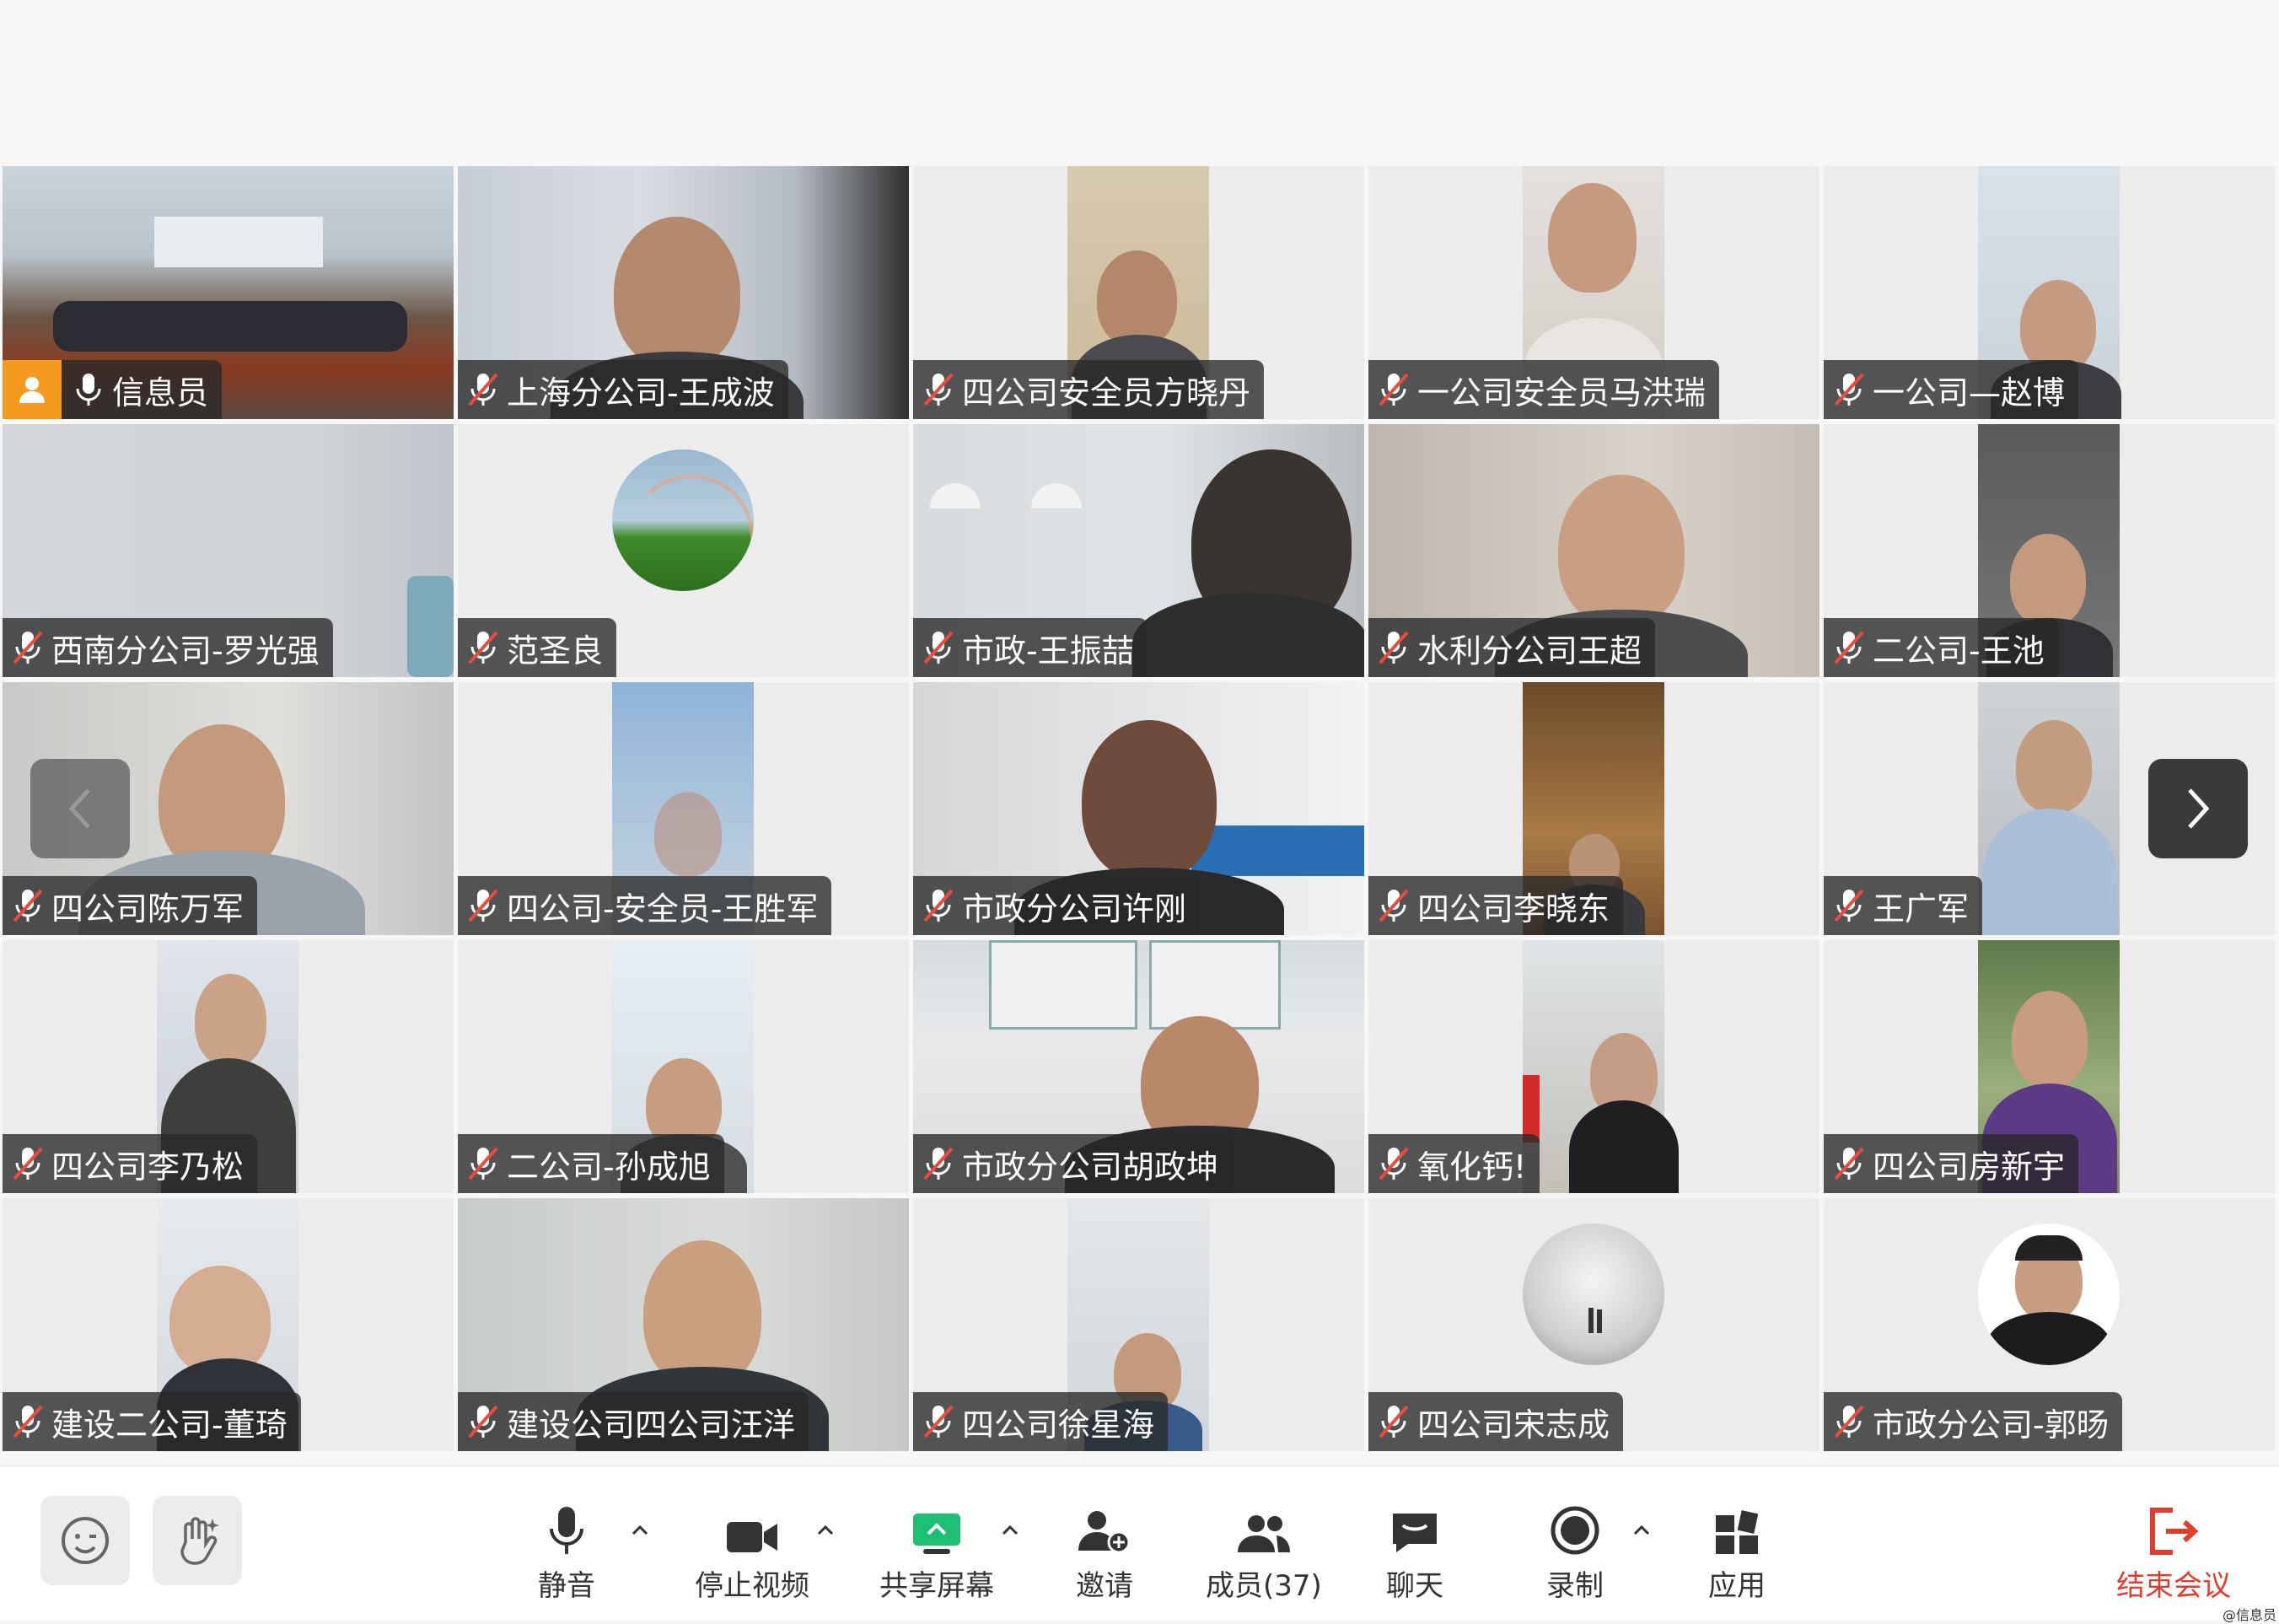  I want to click on mute-options-caret, so click(640, 1529).